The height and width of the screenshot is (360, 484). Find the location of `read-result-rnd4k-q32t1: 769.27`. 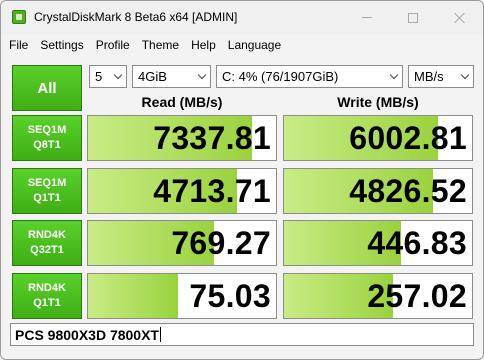

read-result-rnd4k-q32t1: 769.27 is located at coordinates (182, 243).